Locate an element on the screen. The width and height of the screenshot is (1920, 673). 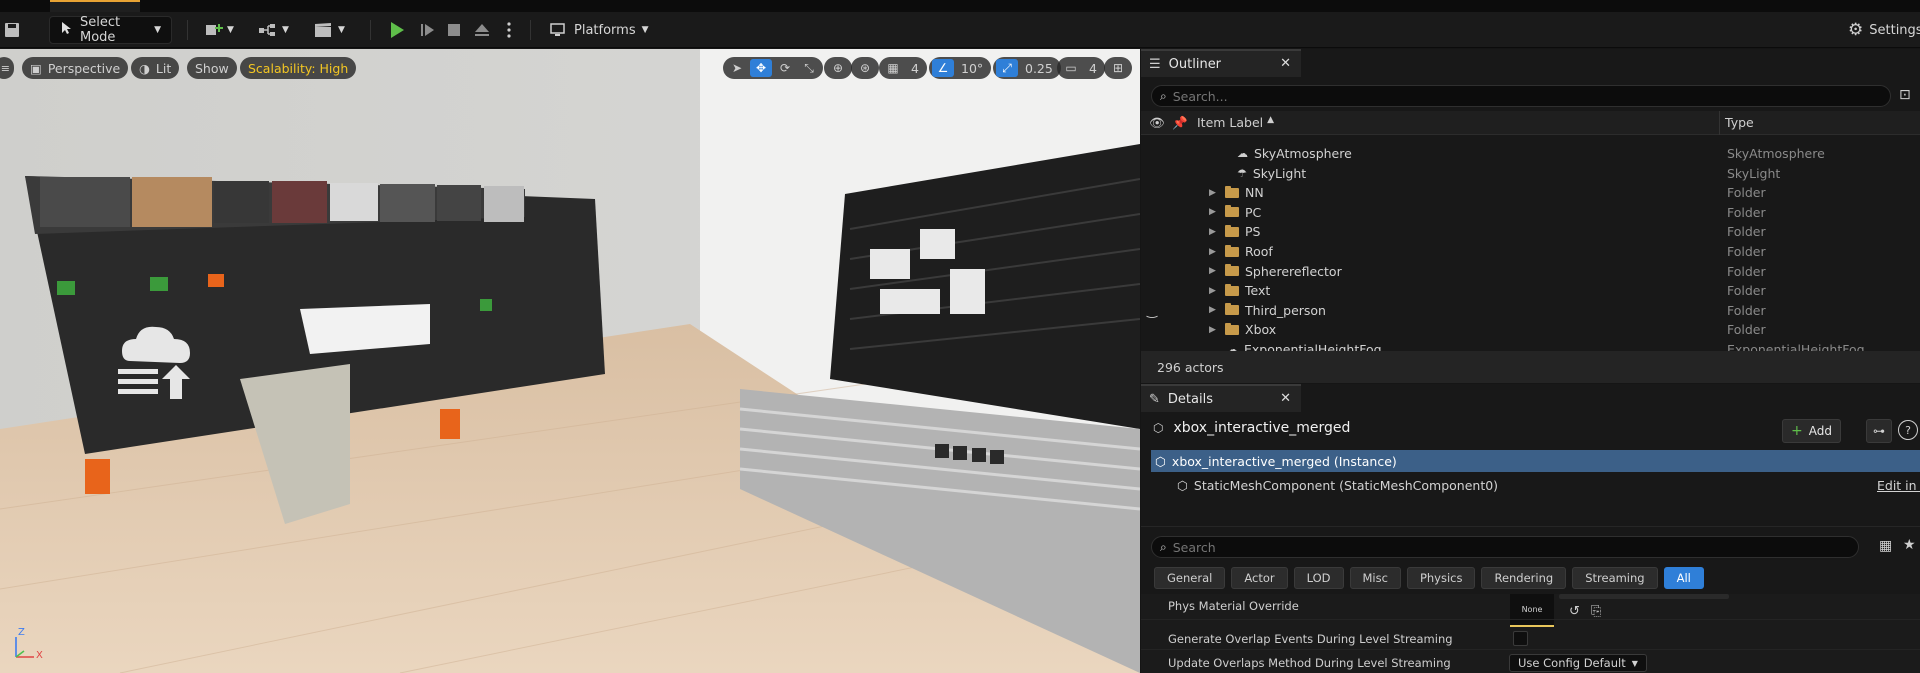
outliner-row-name: ▶ Text is located at coordinates (1239, 290).